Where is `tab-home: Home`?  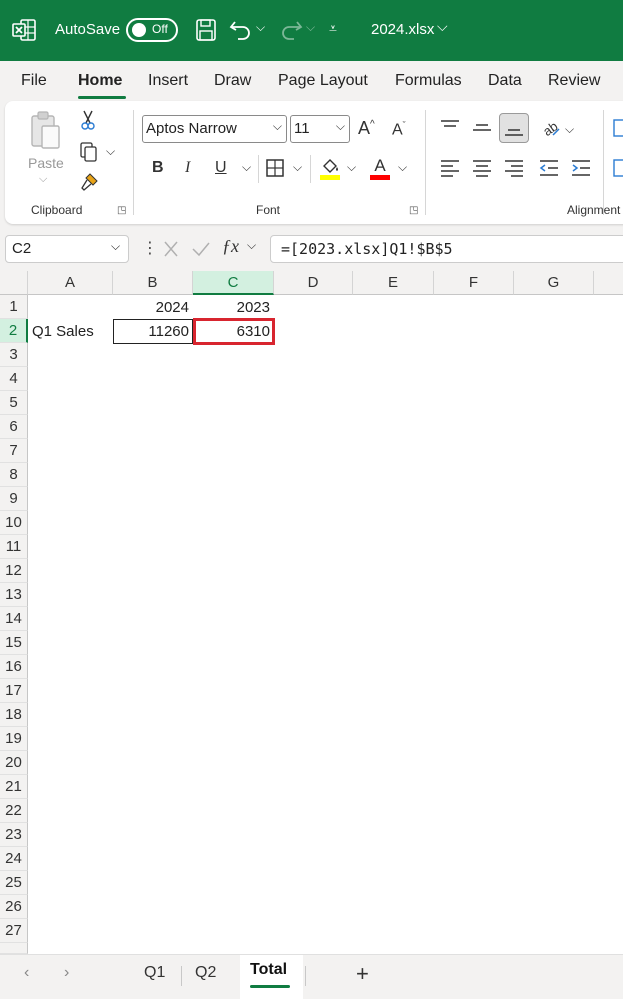 tab-home: Home is located at coordinates (100, 81).